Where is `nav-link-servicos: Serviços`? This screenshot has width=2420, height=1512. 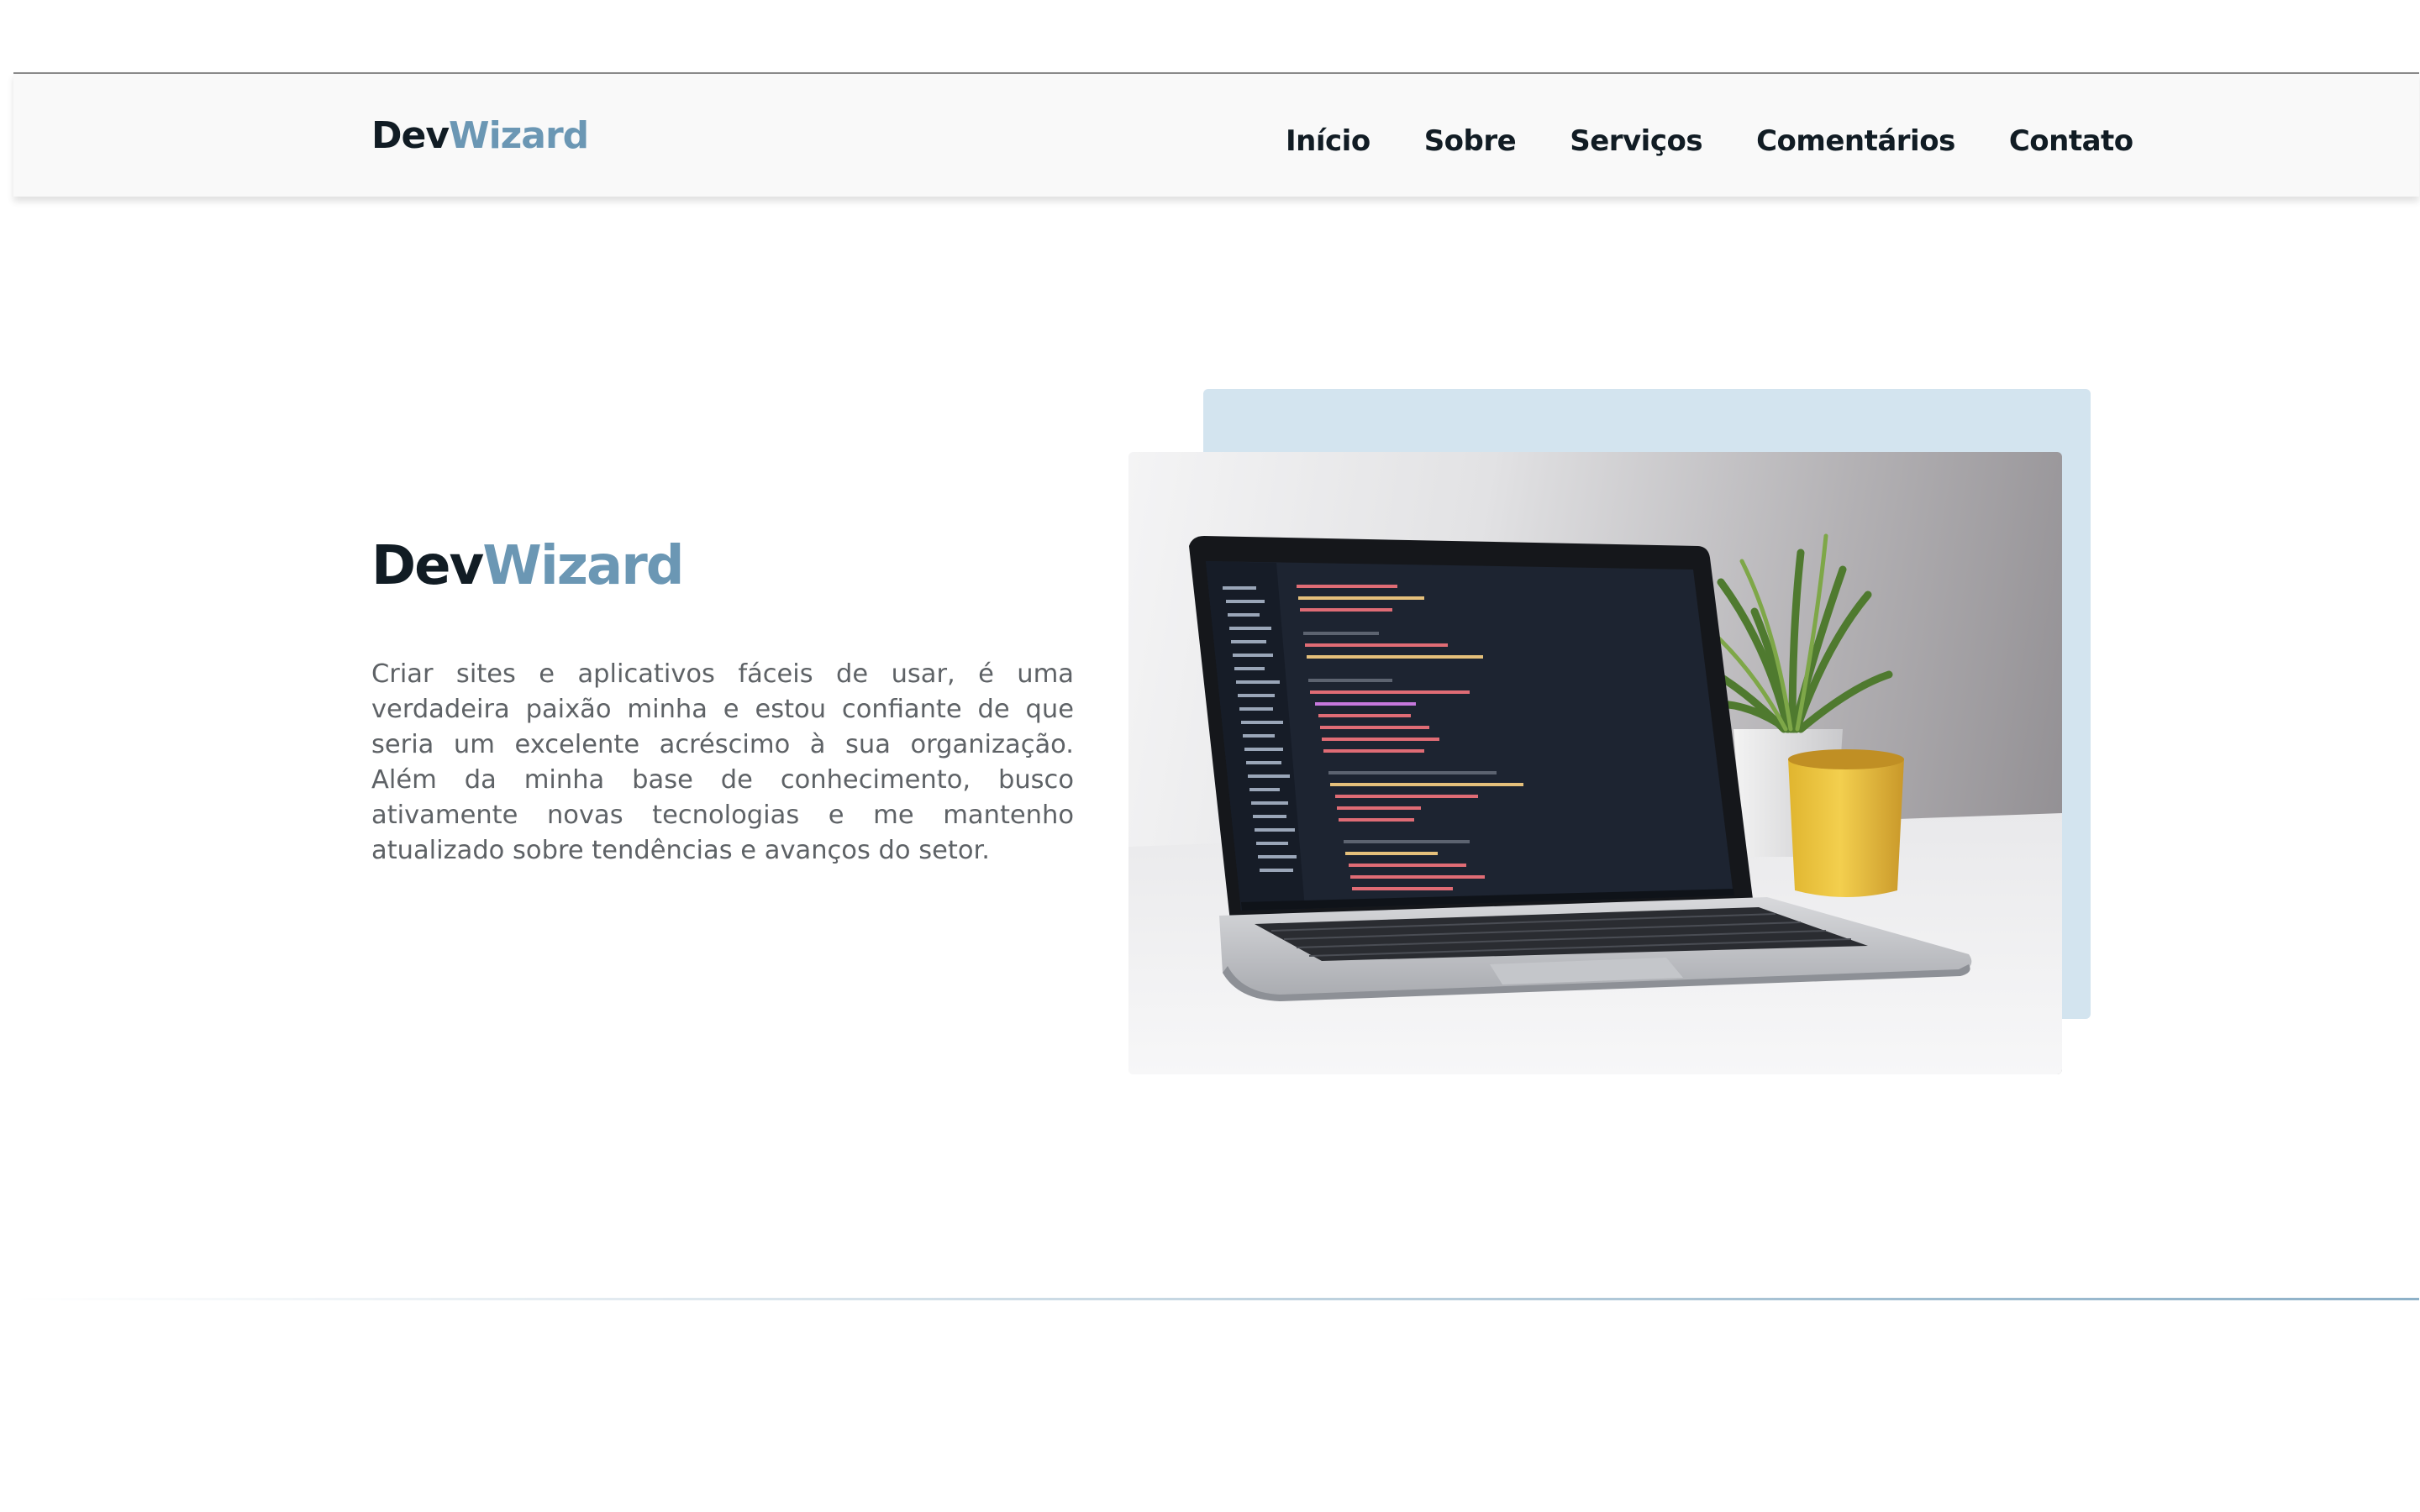
nav-link-servicos: Serviços is located at coordinates (1636, 141).